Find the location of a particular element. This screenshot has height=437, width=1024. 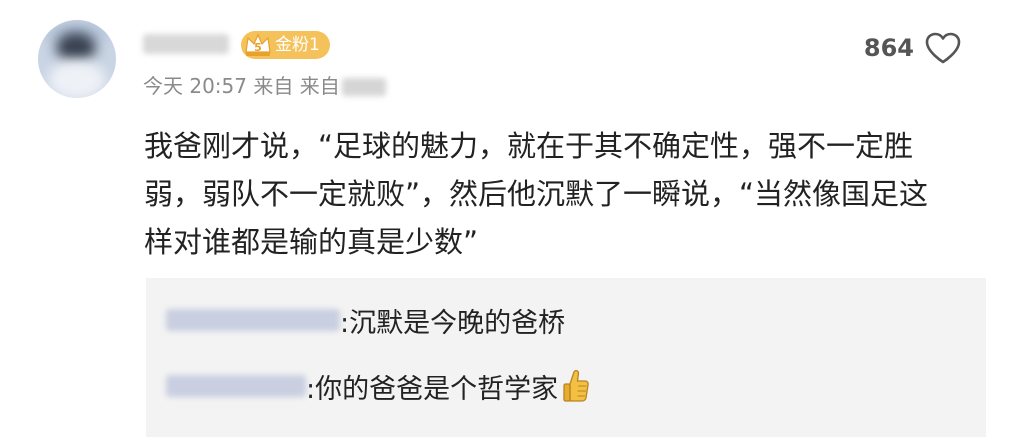

like-control: 864 is located at coordinates (913, 48).